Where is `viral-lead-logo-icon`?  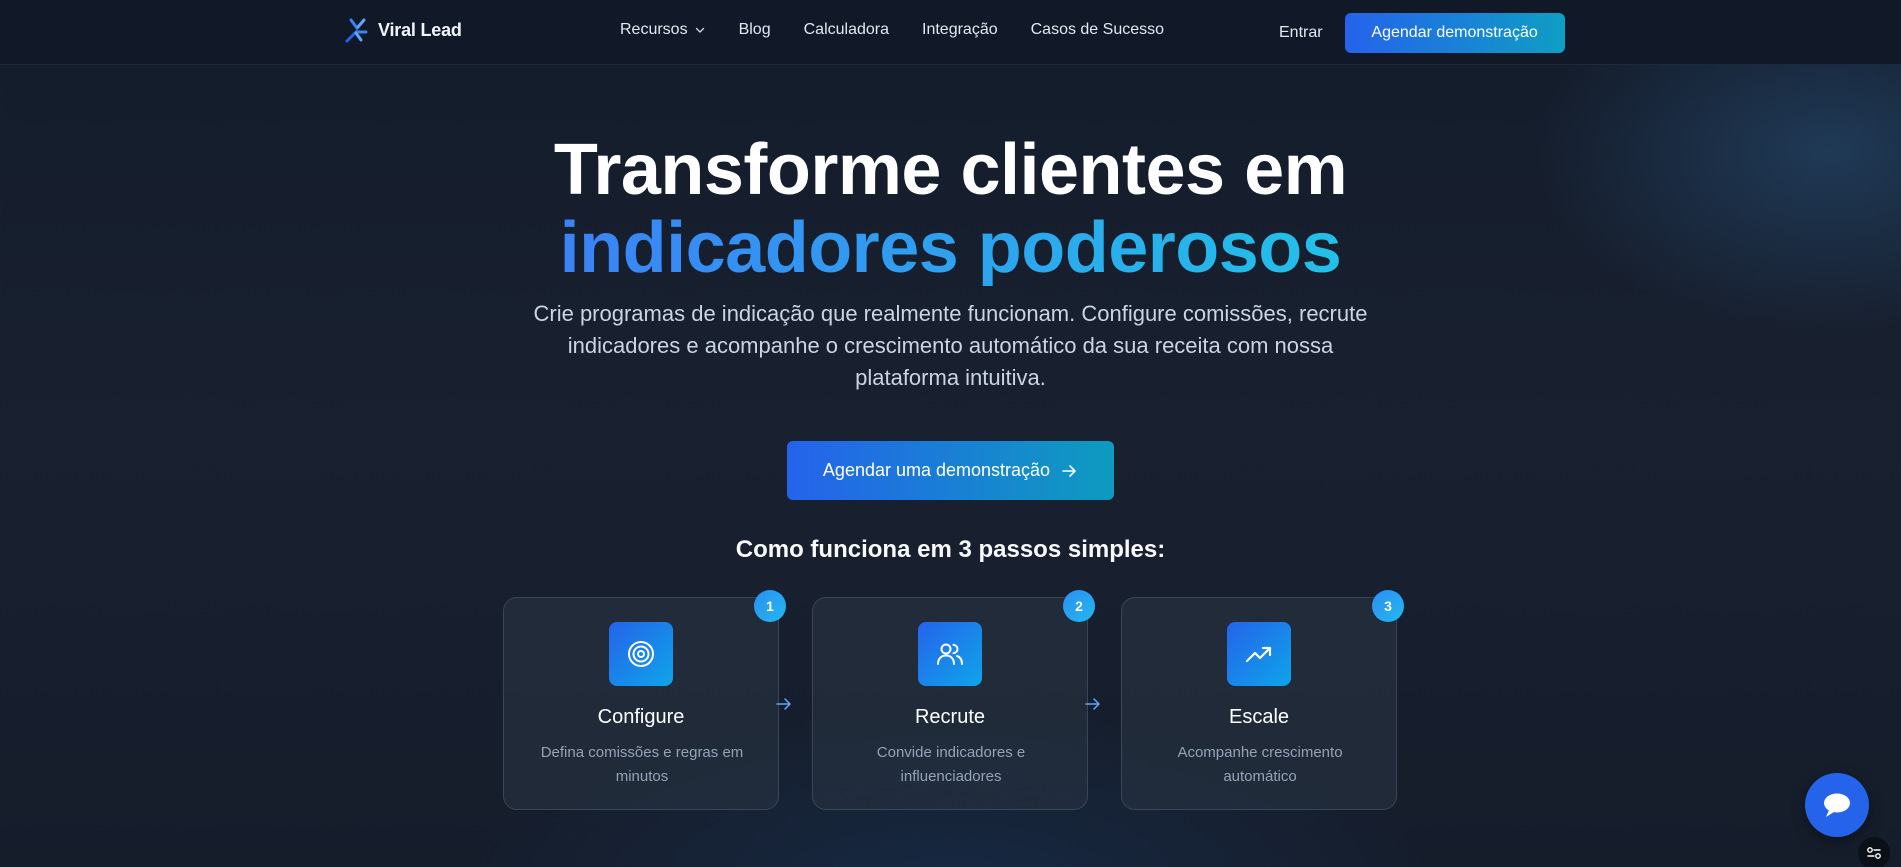
viral-lead-logo-icon is located at coordinates (356, 30).